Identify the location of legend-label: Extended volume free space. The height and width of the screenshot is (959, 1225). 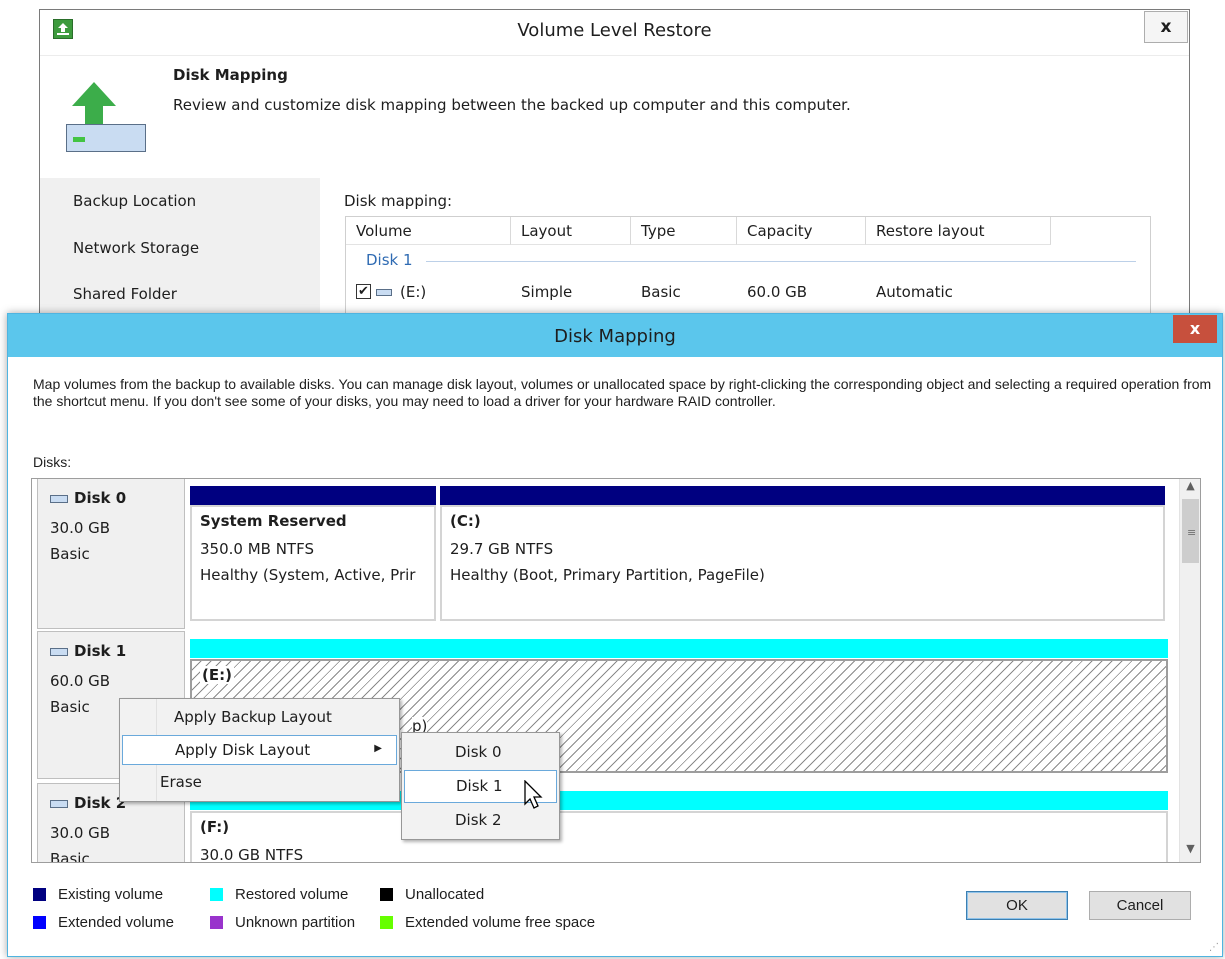
(500, 922).